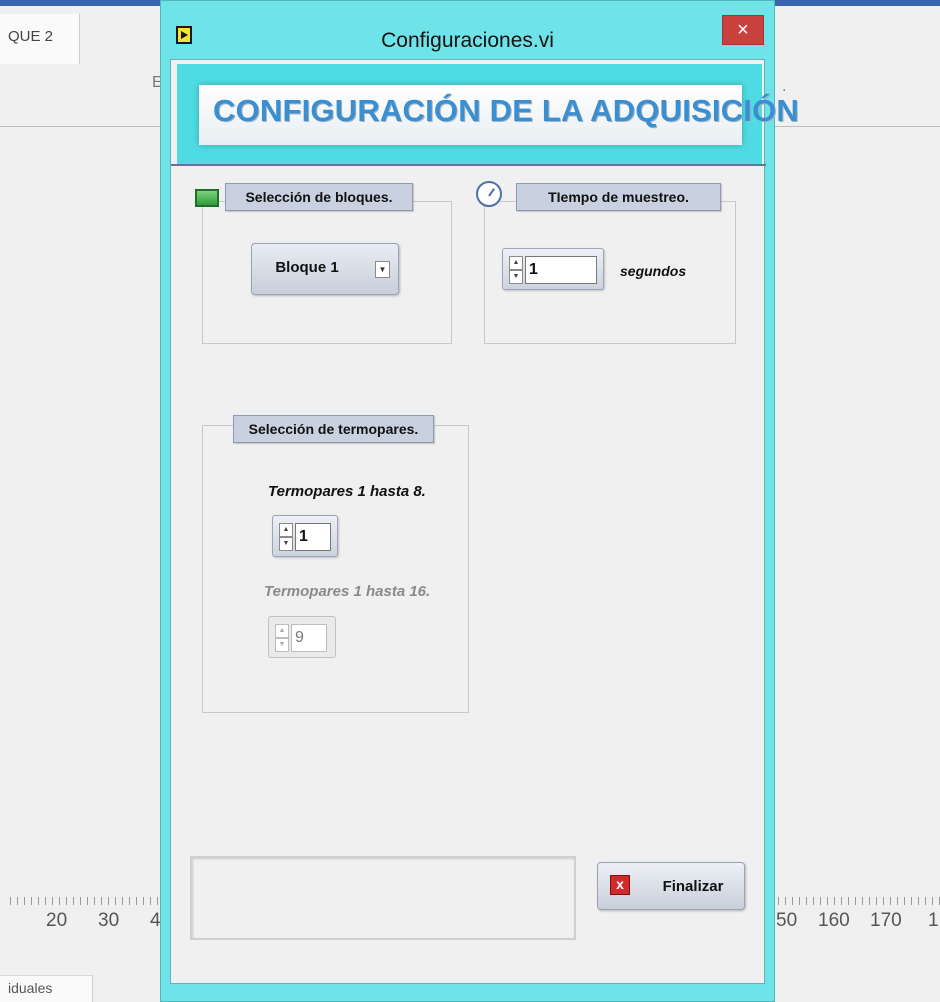  Describe the element at coordinates (383, 898) in the screenshot. I see `status-display` at that location.